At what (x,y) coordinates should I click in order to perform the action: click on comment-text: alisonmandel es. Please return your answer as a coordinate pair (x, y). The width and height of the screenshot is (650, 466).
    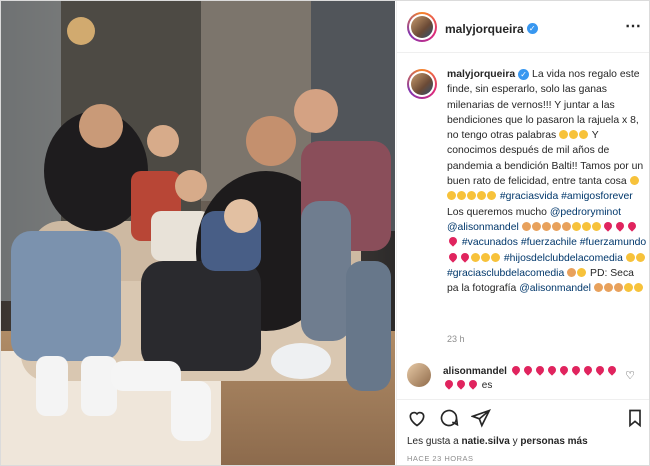
    Looking at the image, I should click on (533, 378).